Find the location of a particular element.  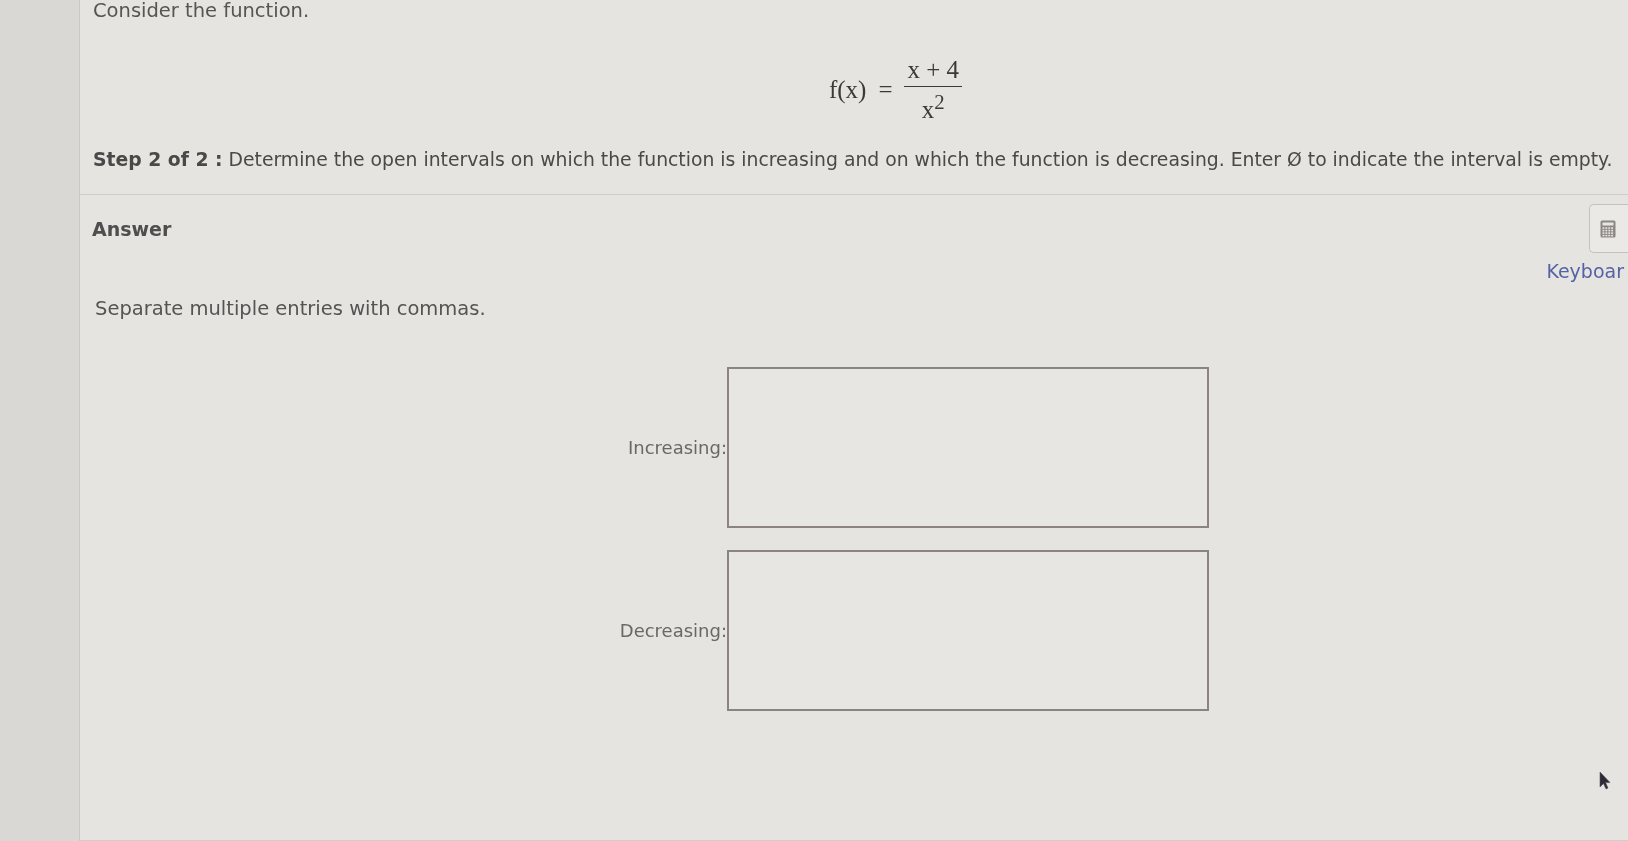

answer-heading: Answer is located at coordinates (132, 228).